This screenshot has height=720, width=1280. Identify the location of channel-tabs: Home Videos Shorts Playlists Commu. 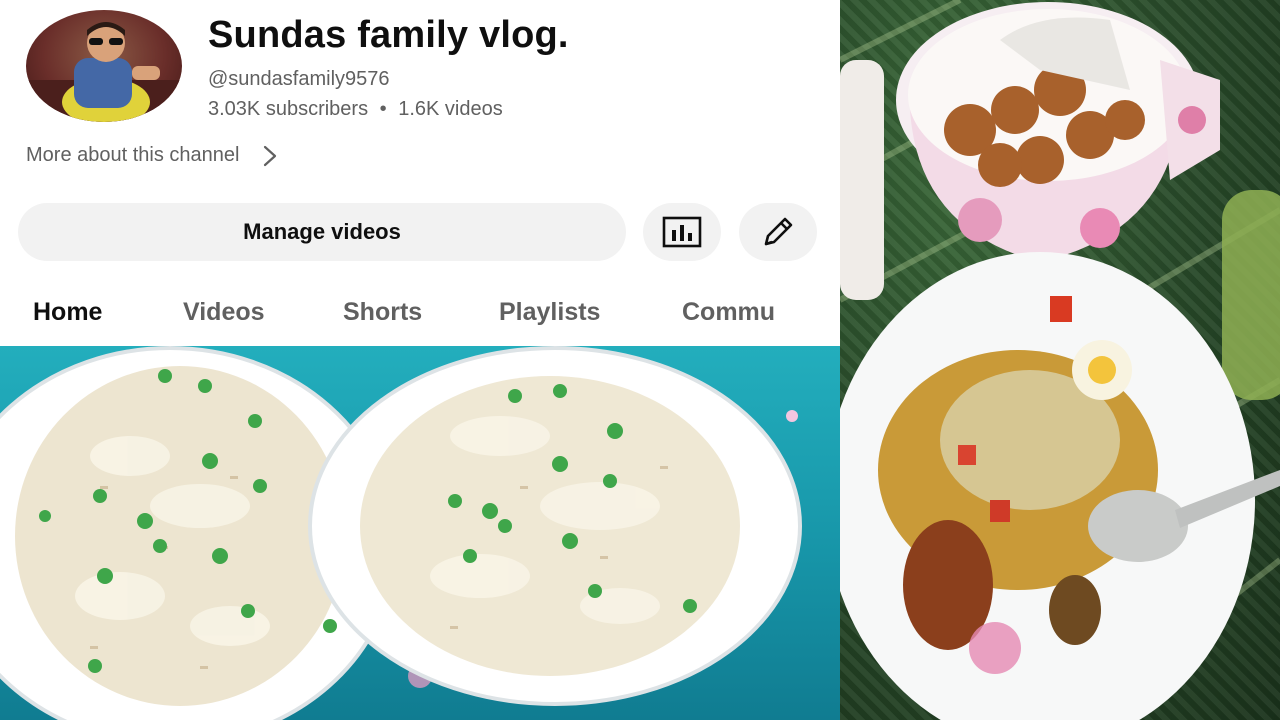
(420, 314).